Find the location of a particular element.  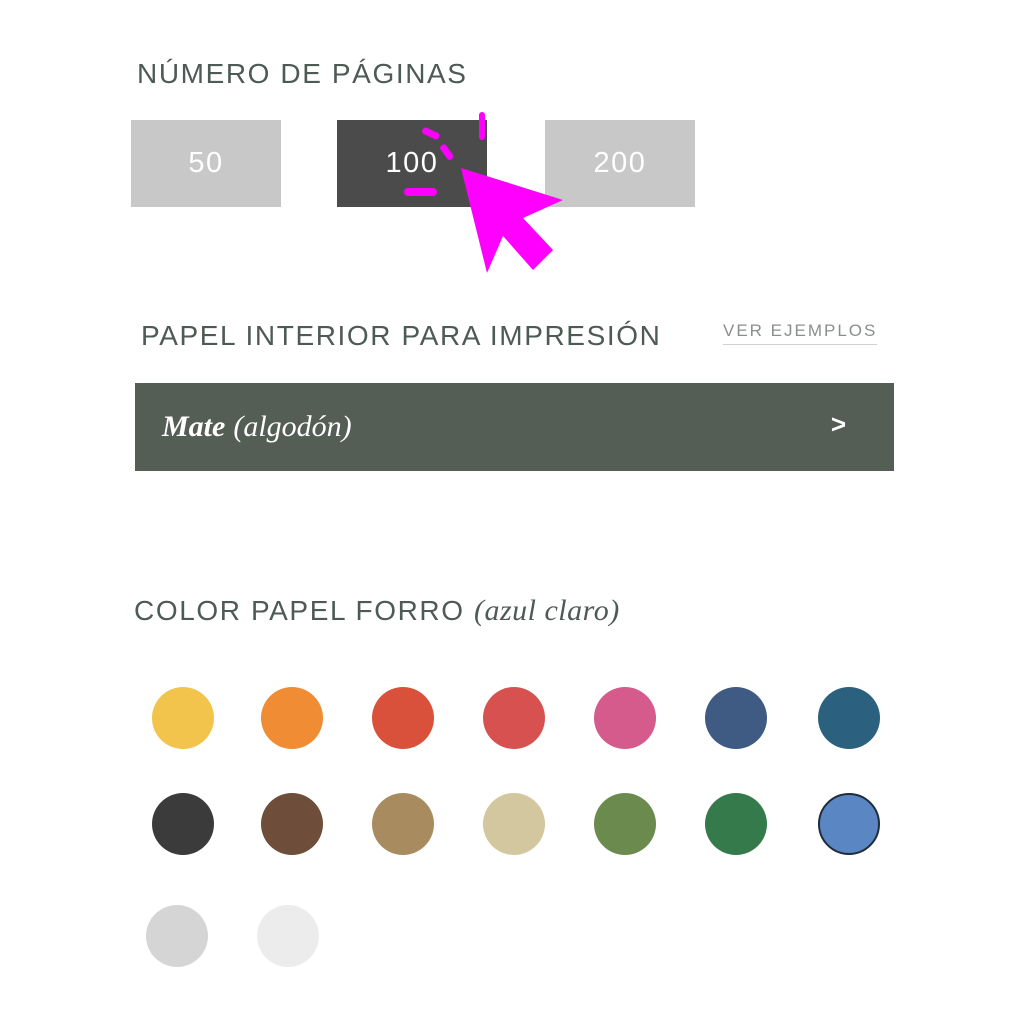

view-examples-link: VER EJEMPLOS is located at coordinates (800, 333).